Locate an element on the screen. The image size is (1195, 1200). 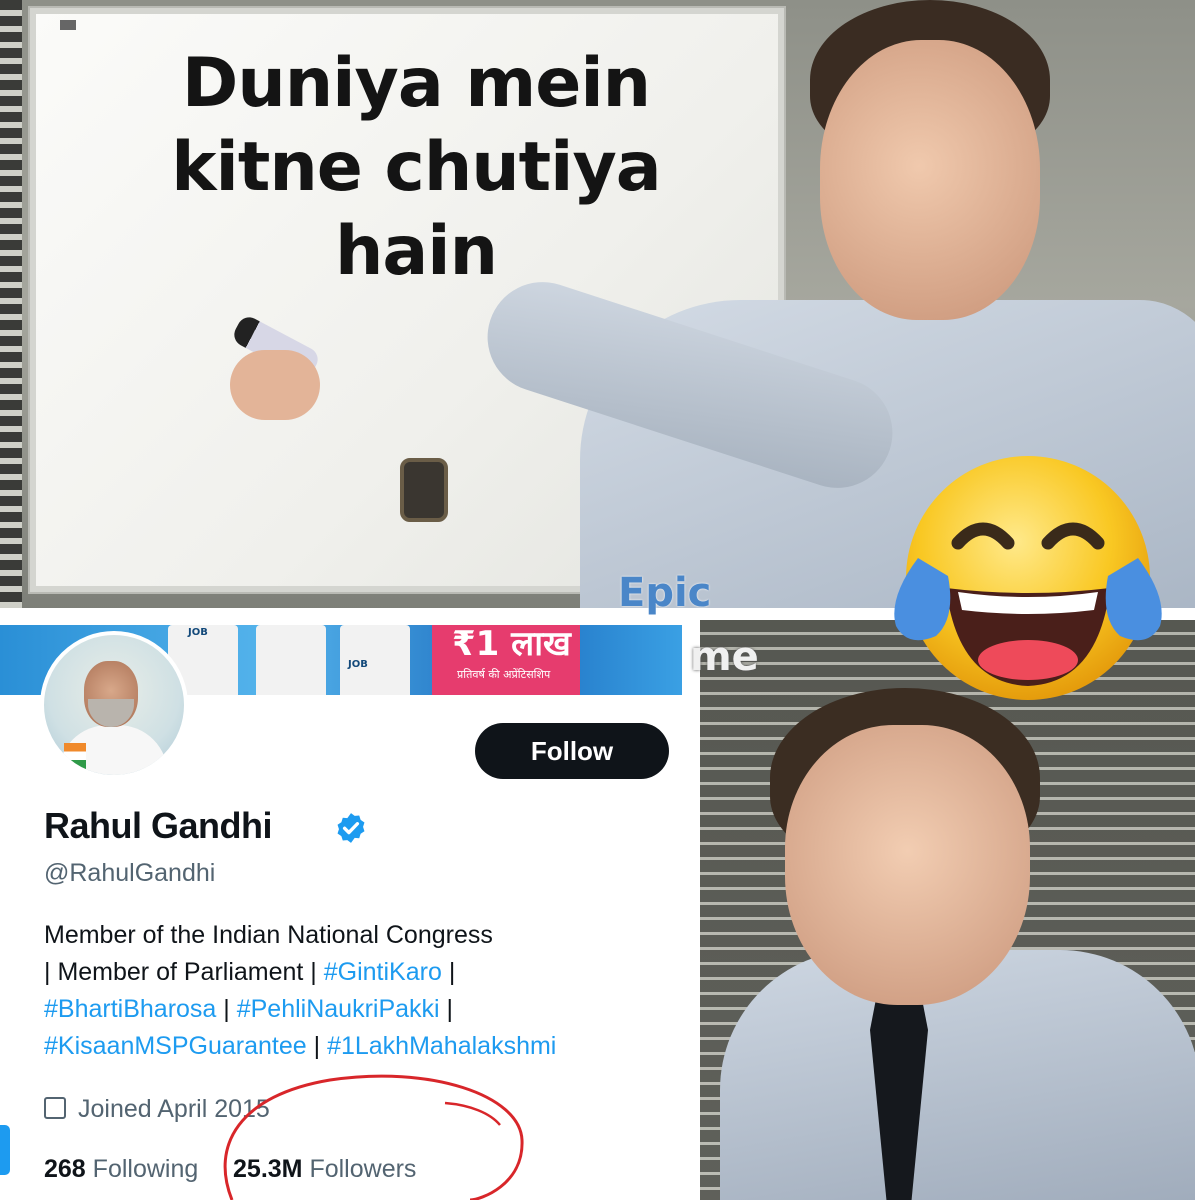
hashtag-link: #BhartiBharosa is located at coordinates (130, 1009).